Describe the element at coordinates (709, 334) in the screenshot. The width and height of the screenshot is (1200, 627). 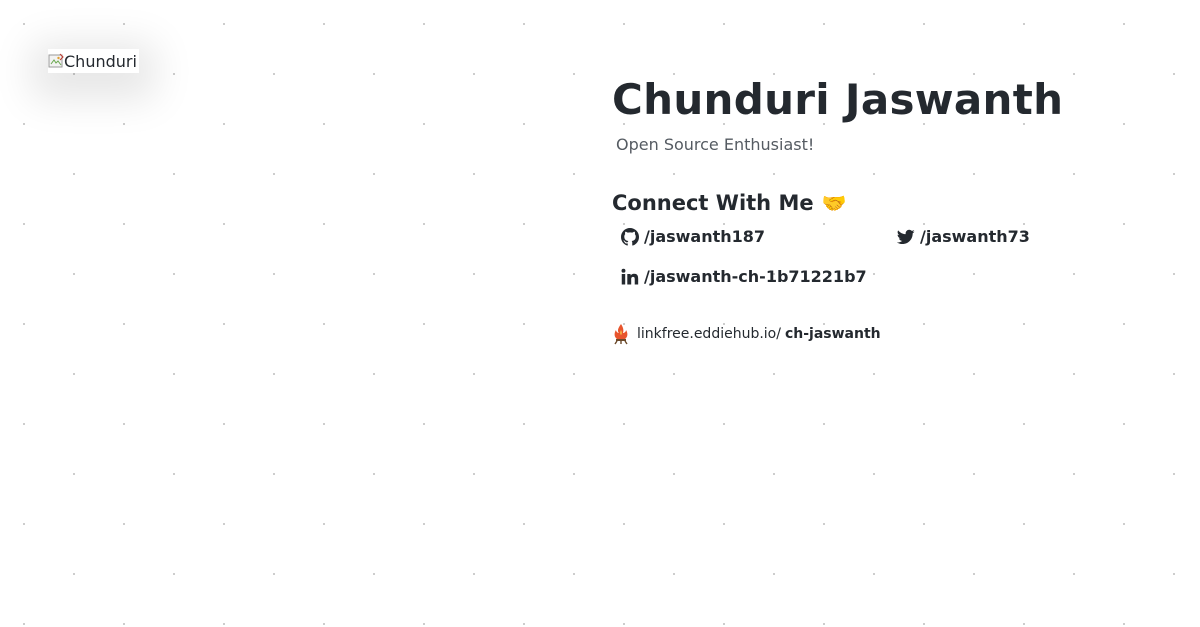
I see `linkfree-domain: linkfree.eddiehub.io/` at that location.